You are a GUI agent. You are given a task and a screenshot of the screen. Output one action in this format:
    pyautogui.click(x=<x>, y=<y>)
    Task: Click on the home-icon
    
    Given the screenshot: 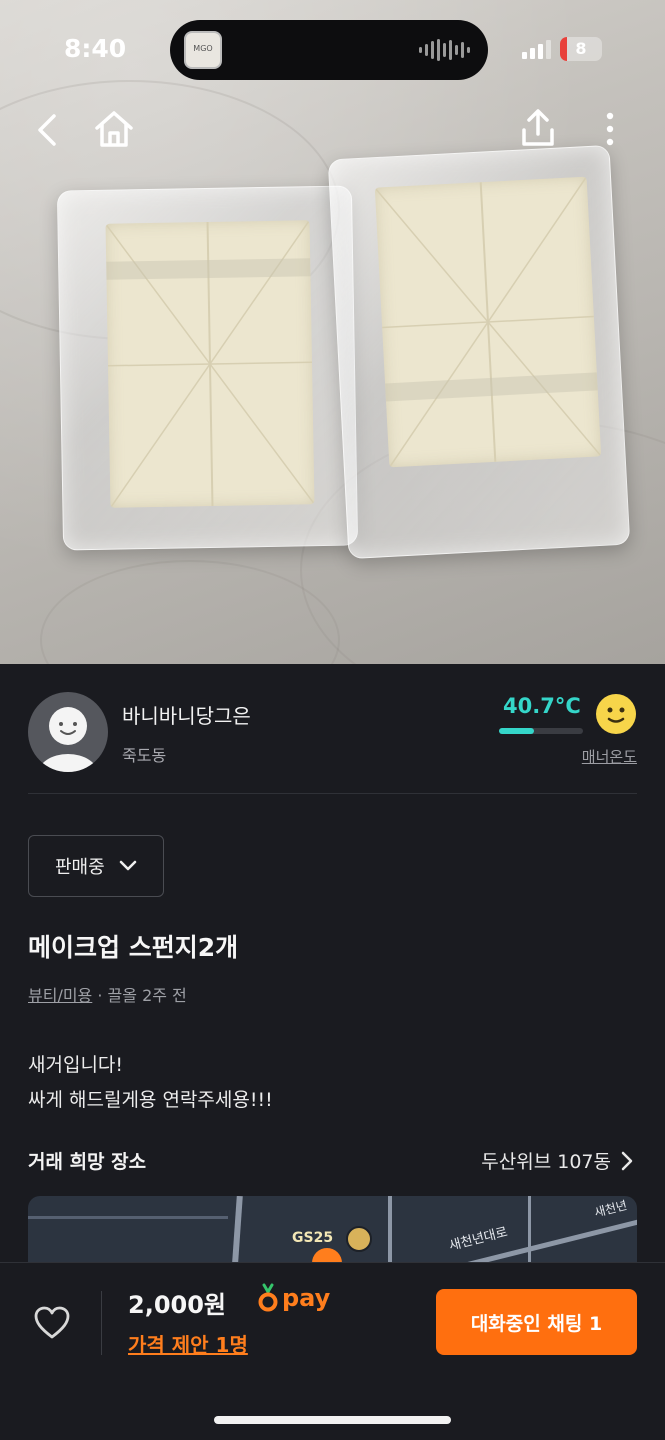 What is the action you would take?
    pyautogui.click(x=114, y=129)
    